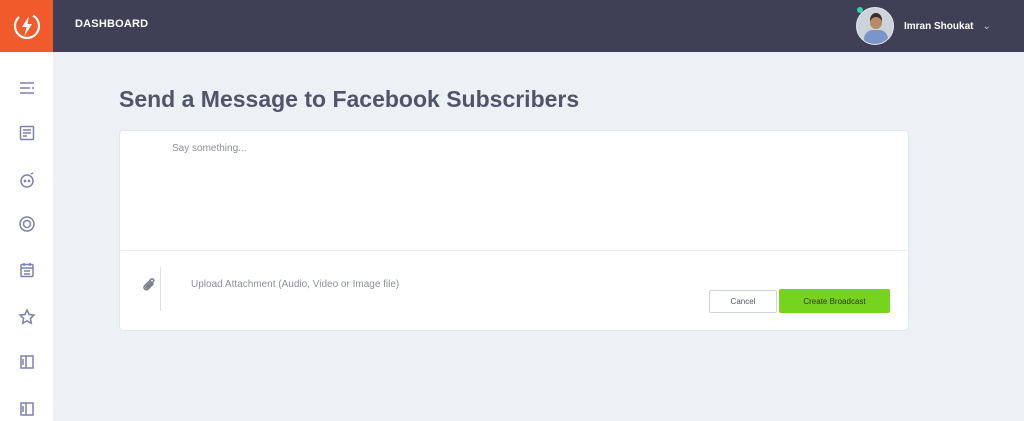  I want to click on lightning-bolt-icon, so click(26, 26).